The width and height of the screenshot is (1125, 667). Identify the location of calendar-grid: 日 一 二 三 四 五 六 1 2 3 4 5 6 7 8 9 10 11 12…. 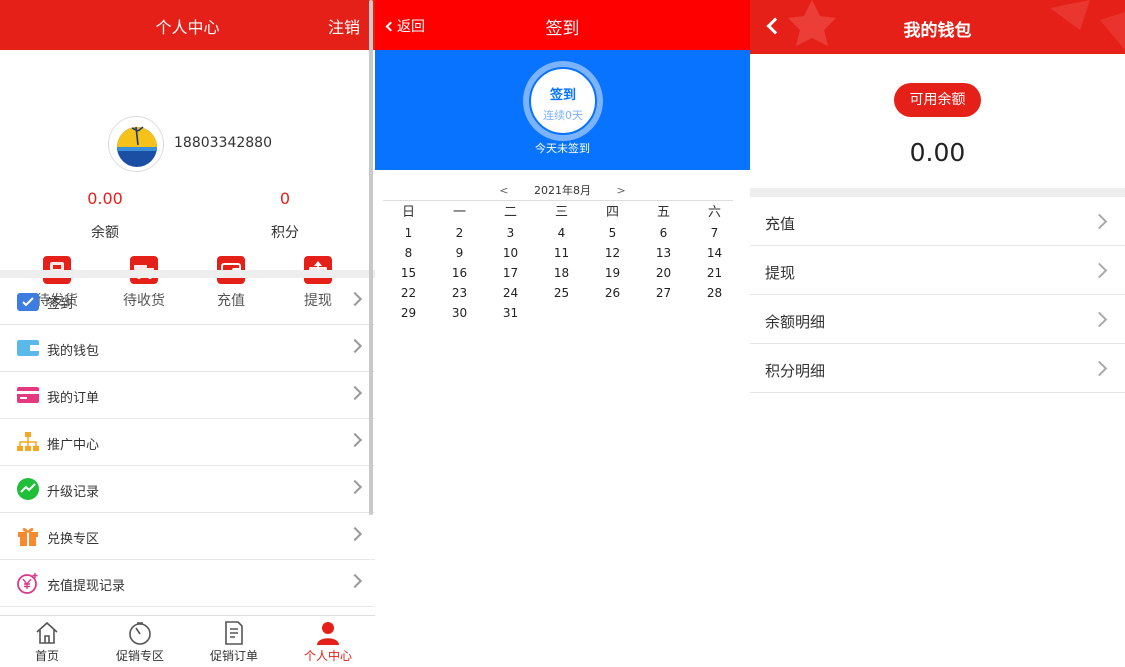
(562, 266).